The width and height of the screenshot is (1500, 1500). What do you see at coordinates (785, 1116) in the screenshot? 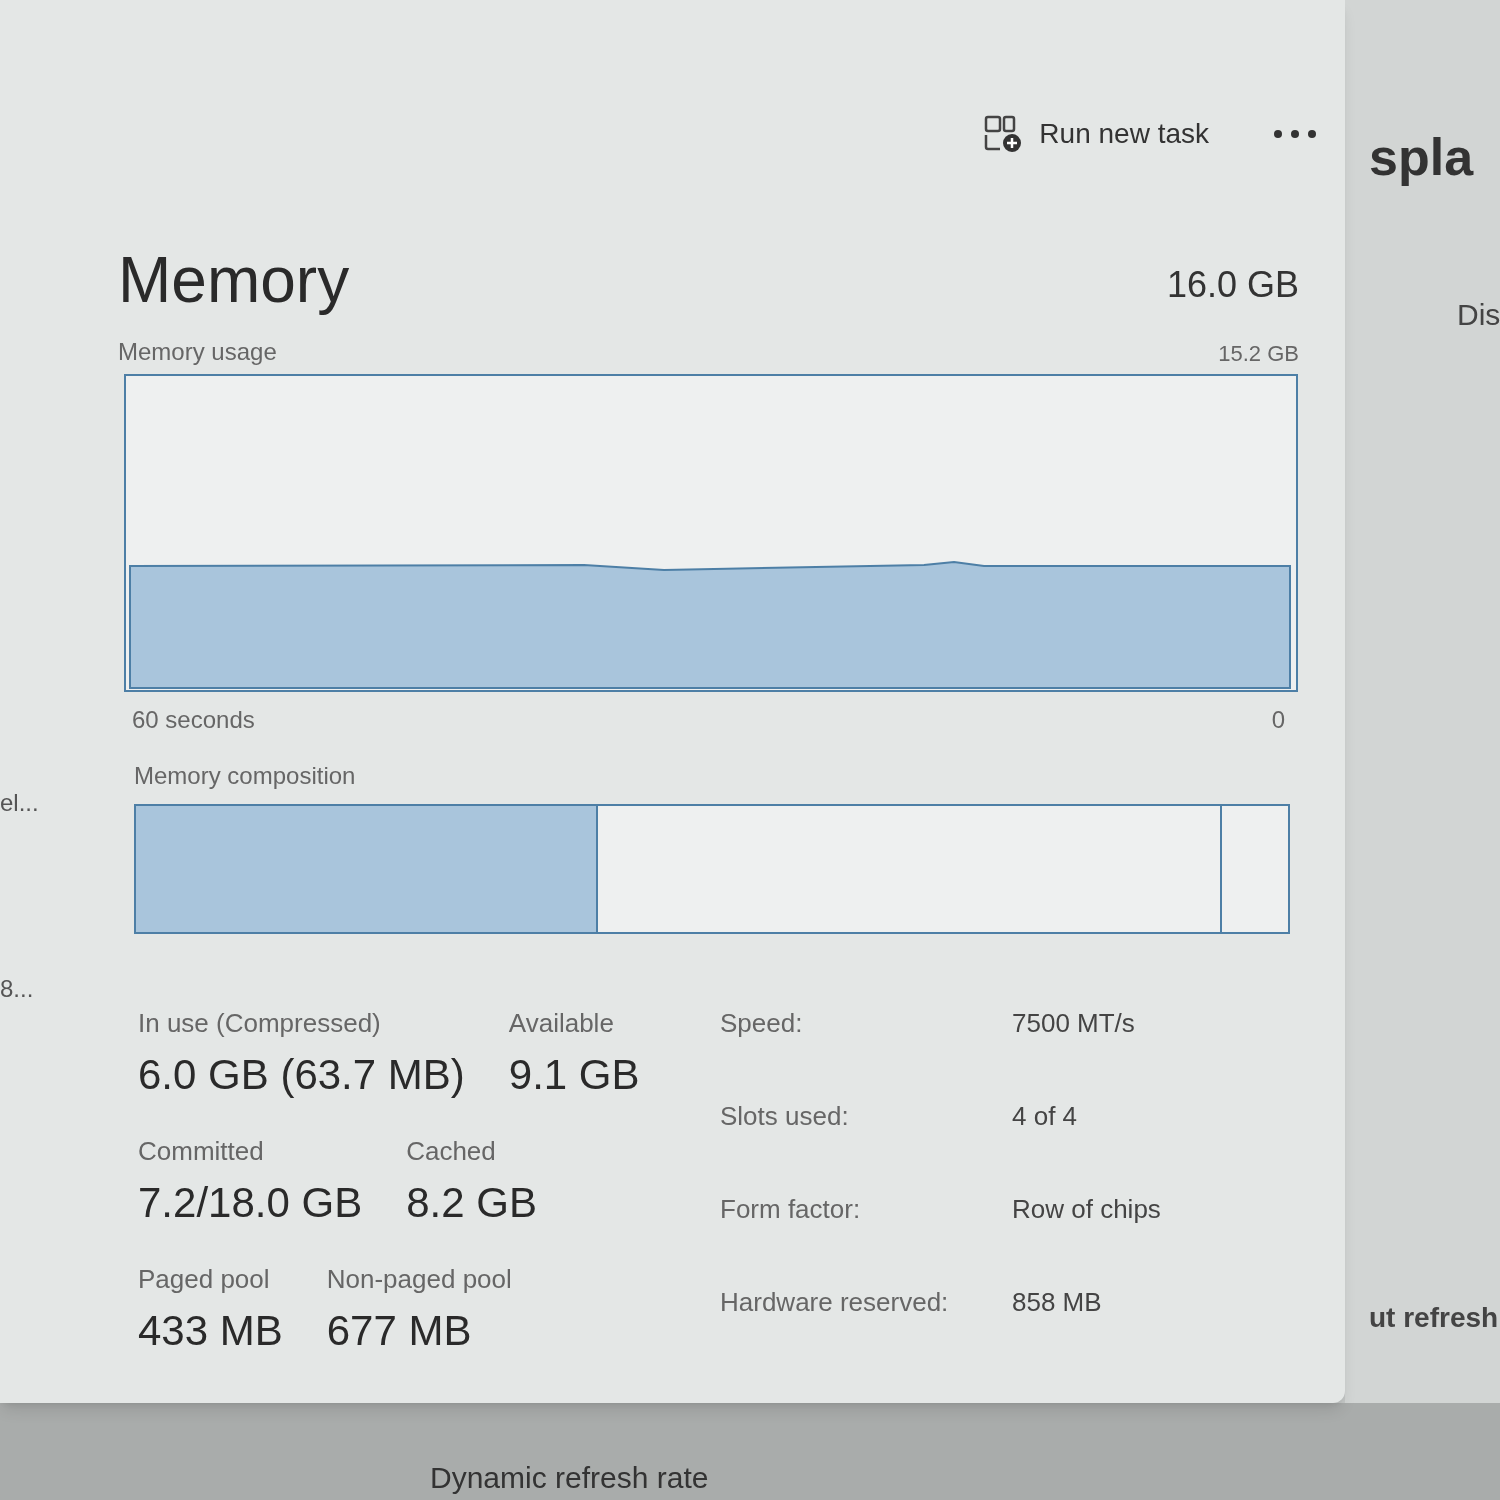
I see `property-label: Slots used:` at bounding box center [785, 1116].